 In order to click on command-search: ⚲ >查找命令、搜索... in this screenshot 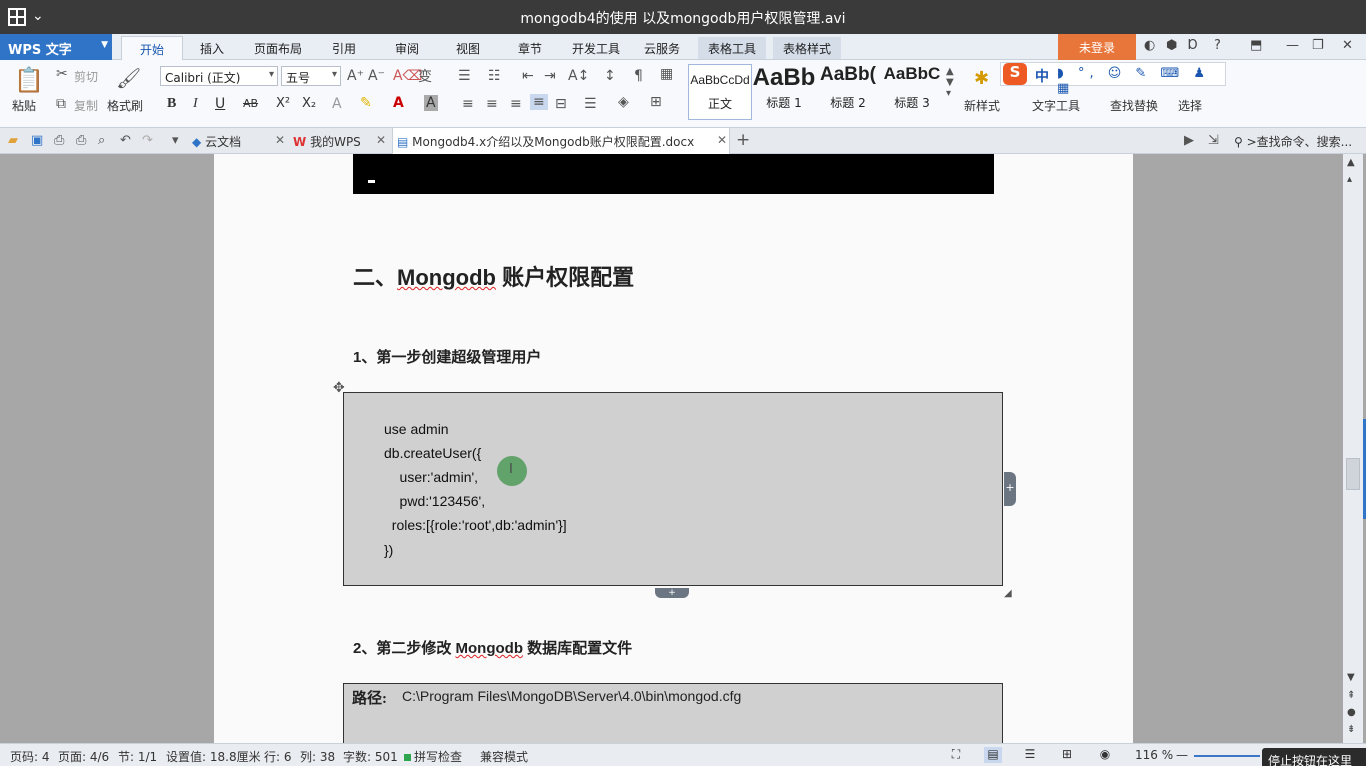, I will do `click(1293, 141)`.